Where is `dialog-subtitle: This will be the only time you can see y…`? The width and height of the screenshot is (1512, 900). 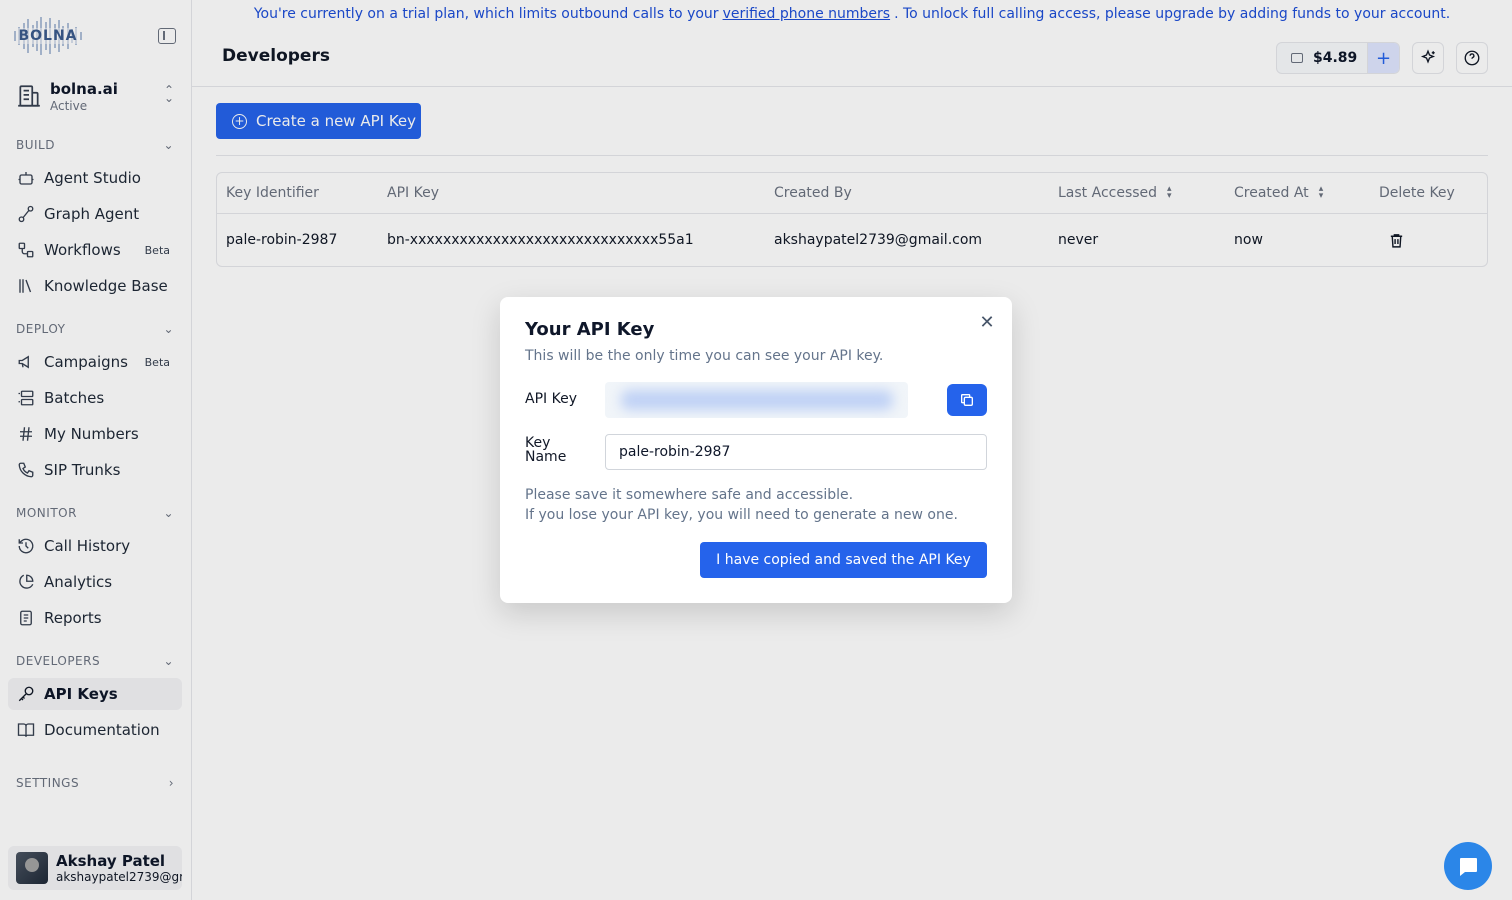 dialog-subtitle: This will be the only time you can see y… is located at coordinates (704, 356).